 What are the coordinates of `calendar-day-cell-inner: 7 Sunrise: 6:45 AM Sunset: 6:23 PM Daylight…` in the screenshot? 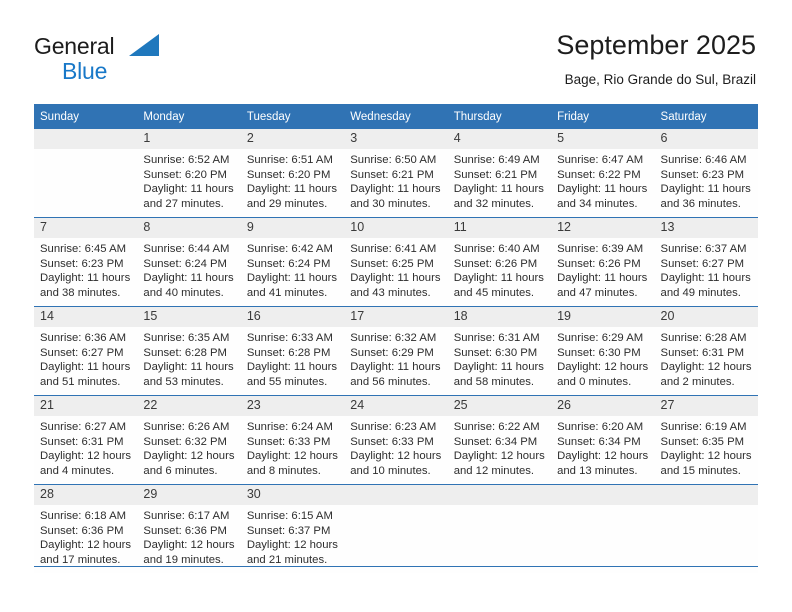 It's located at (86, 262).